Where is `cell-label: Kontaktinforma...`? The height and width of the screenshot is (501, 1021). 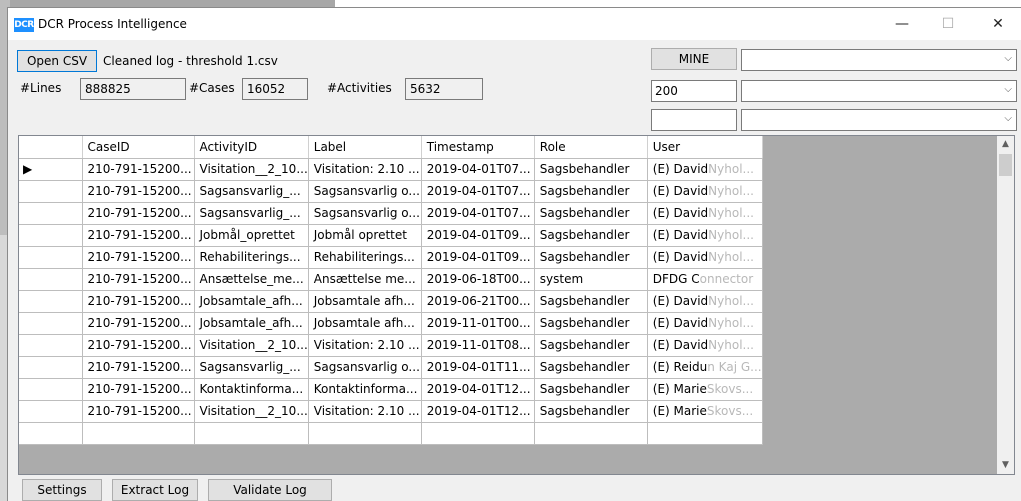 cell-label: Kontaktinforma... is located at coordinates (365, 389).